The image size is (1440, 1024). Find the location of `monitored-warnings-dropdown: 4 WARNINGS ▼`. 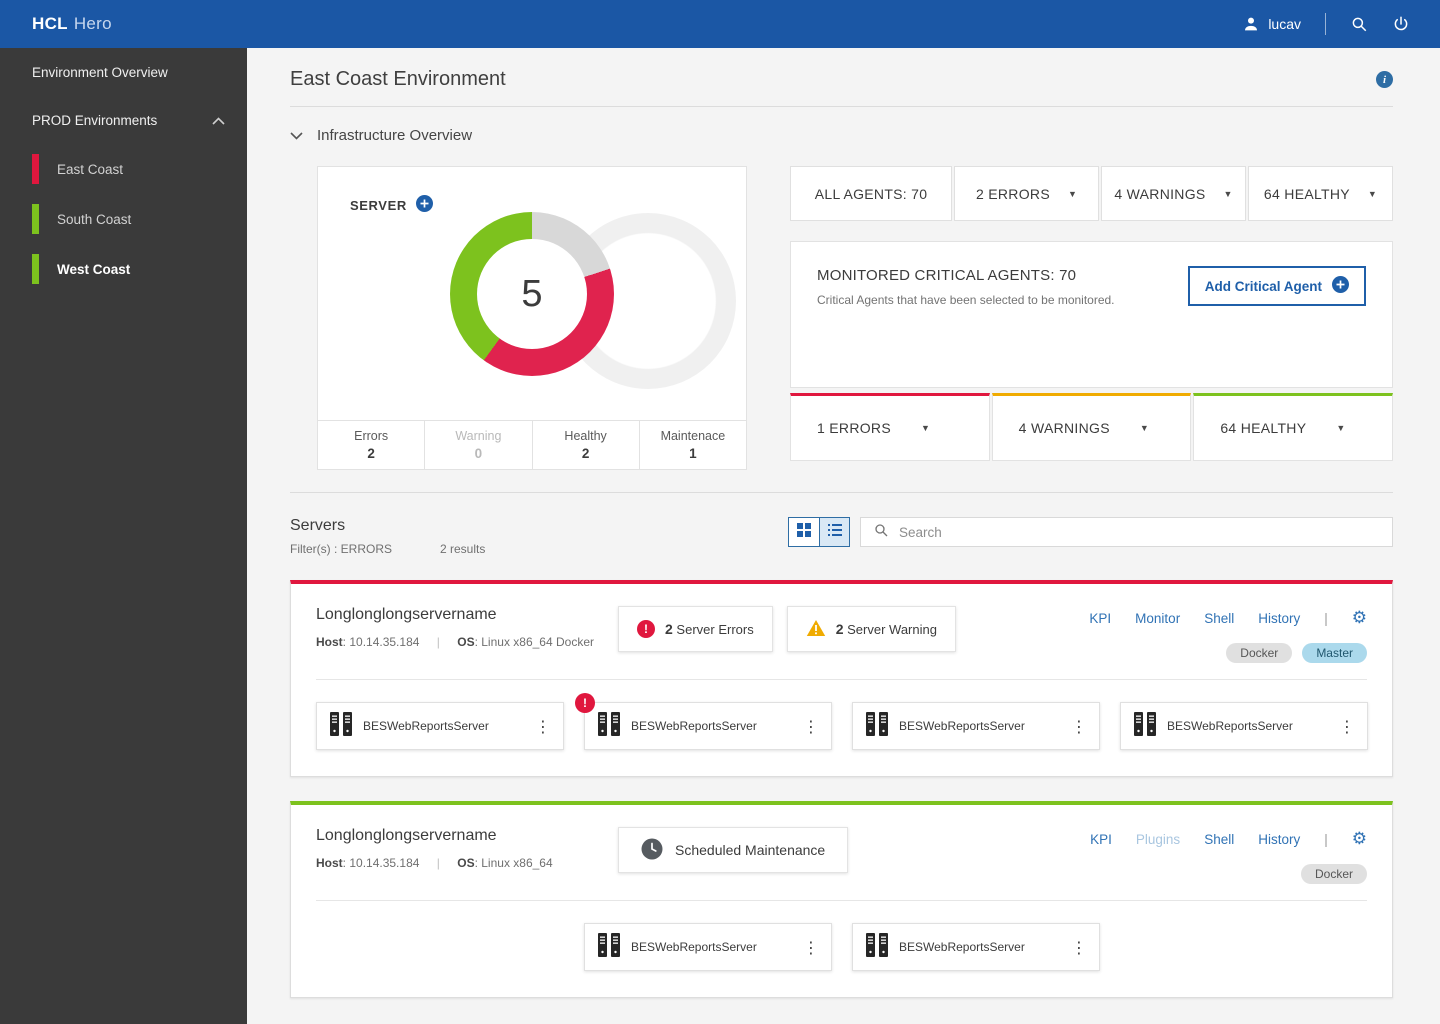

monitored-warnings-dropdown: 4 WARNINGS ▼ is located at coordinates (1091, 427).